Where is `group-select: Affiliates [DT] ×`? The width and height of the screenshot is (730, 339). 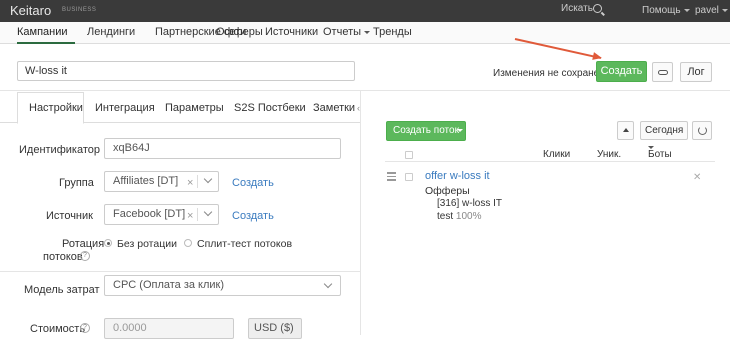
group-select: Affiliates [DT] × is located at coordinates (161, 181).